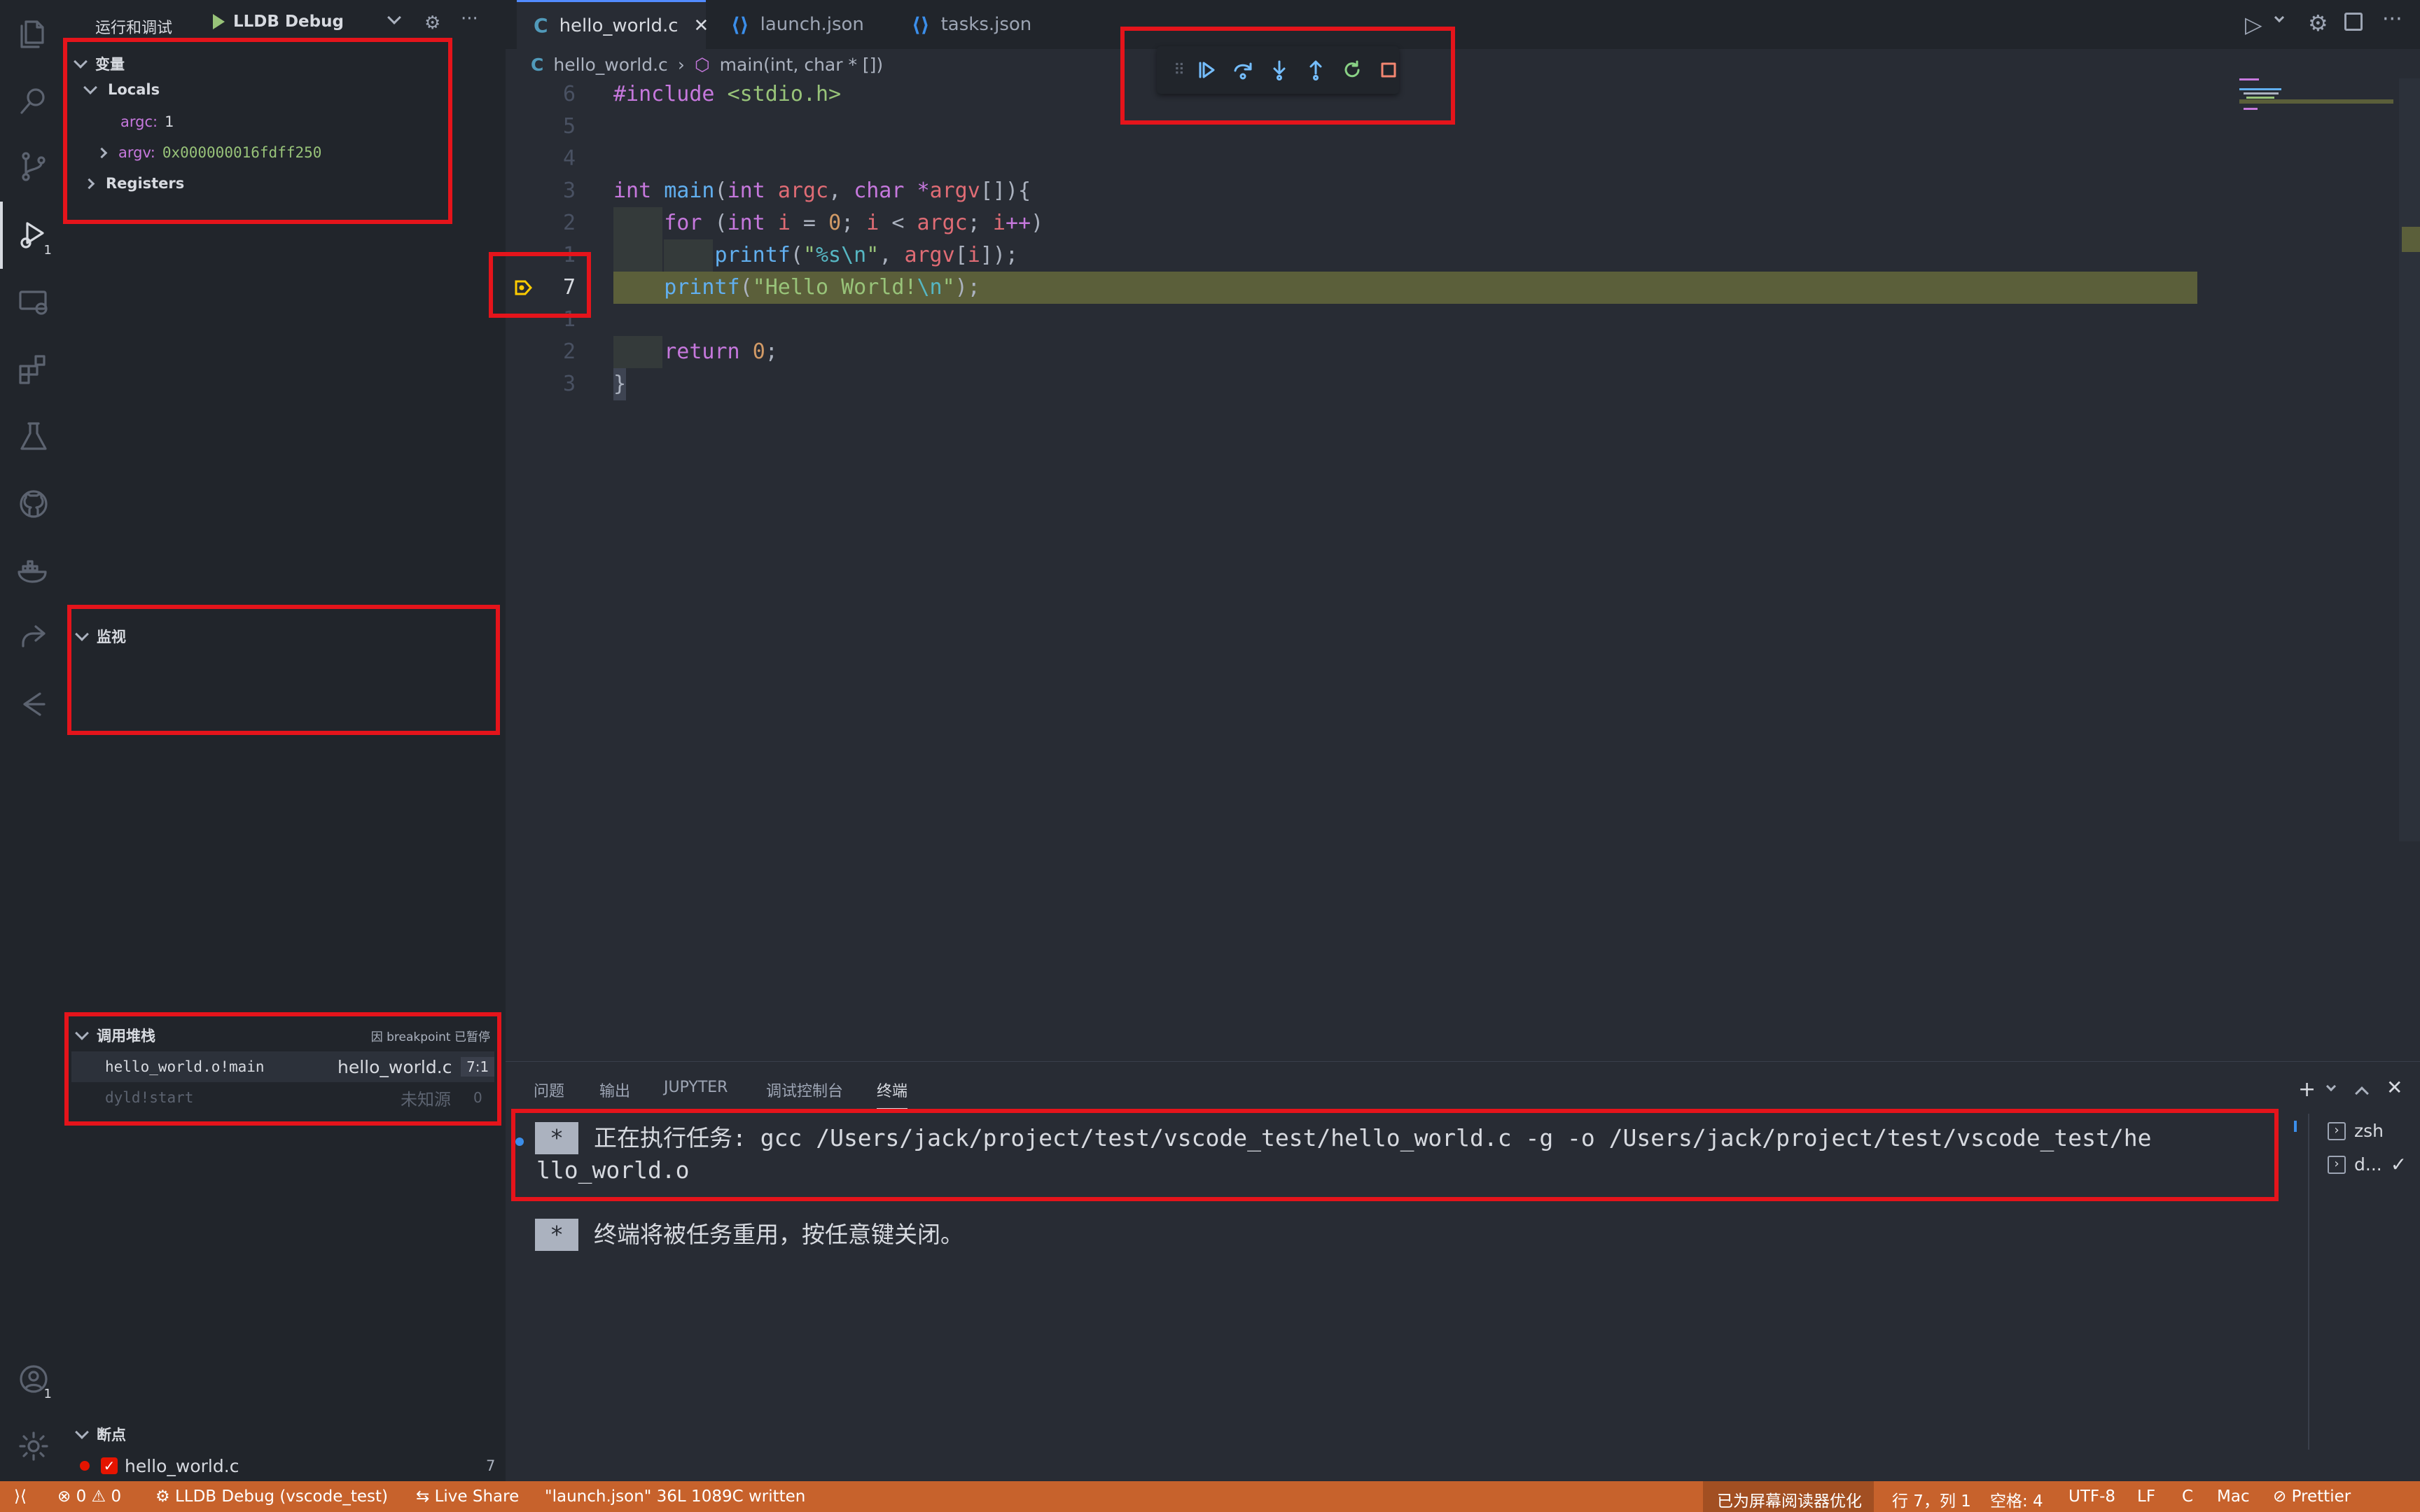 Image resolution: width=2420 pixels, height=1512 pixels. Describe the element at coordinates (701, 25) in the screenshot. I see `close-icon: ✕` at that location.